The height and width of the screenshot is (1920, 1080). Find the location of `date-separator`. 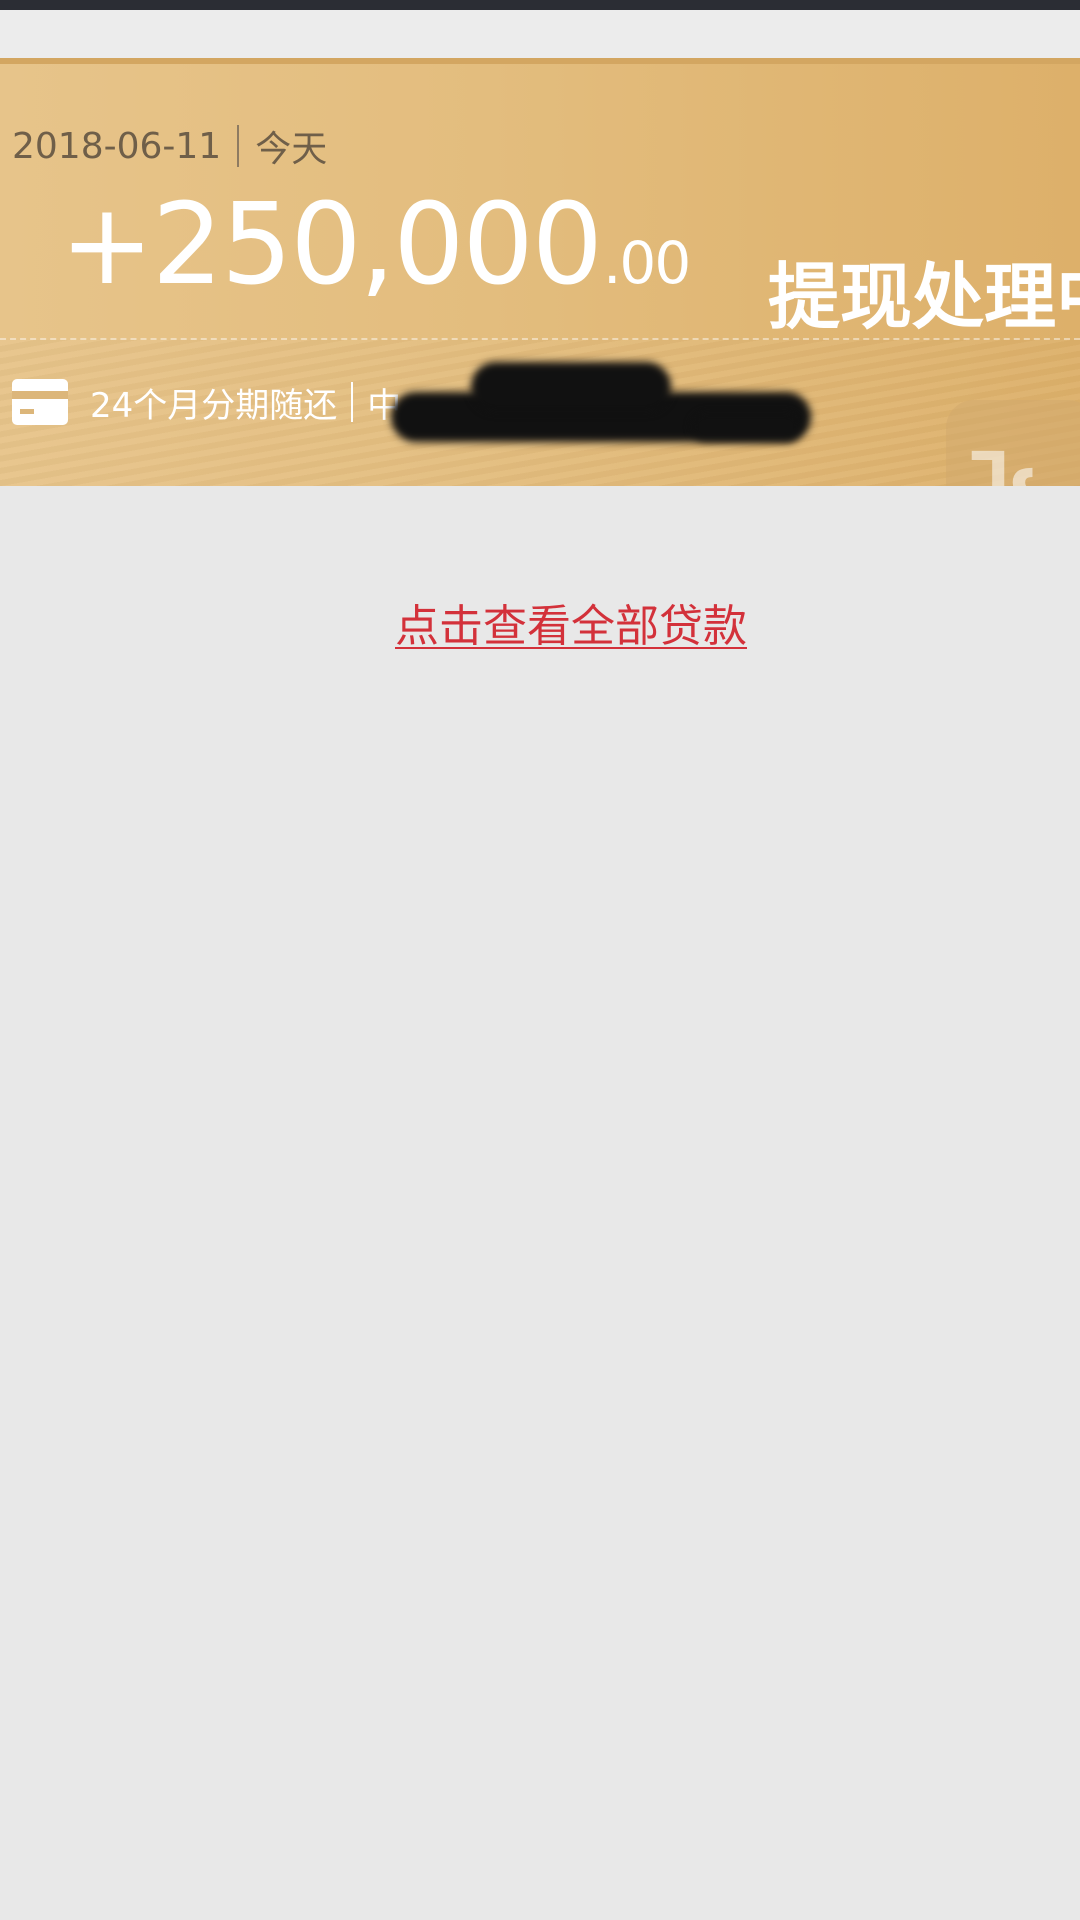

date-separator is located at coordinates (238, 146).